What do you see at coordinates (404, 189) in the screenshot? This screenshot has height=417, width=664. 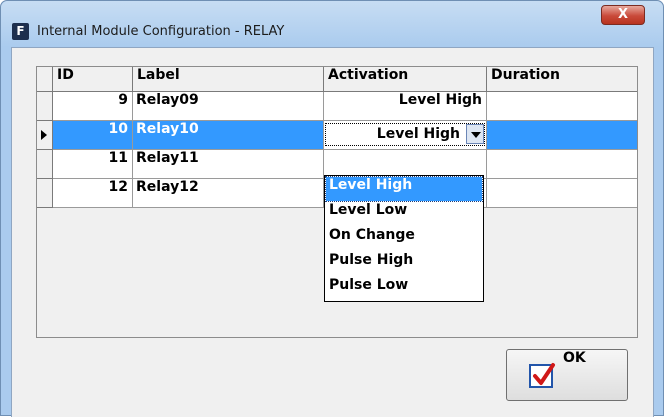 I see `dropdown-option-level-high: Level High` at bounding box center [404, 189].